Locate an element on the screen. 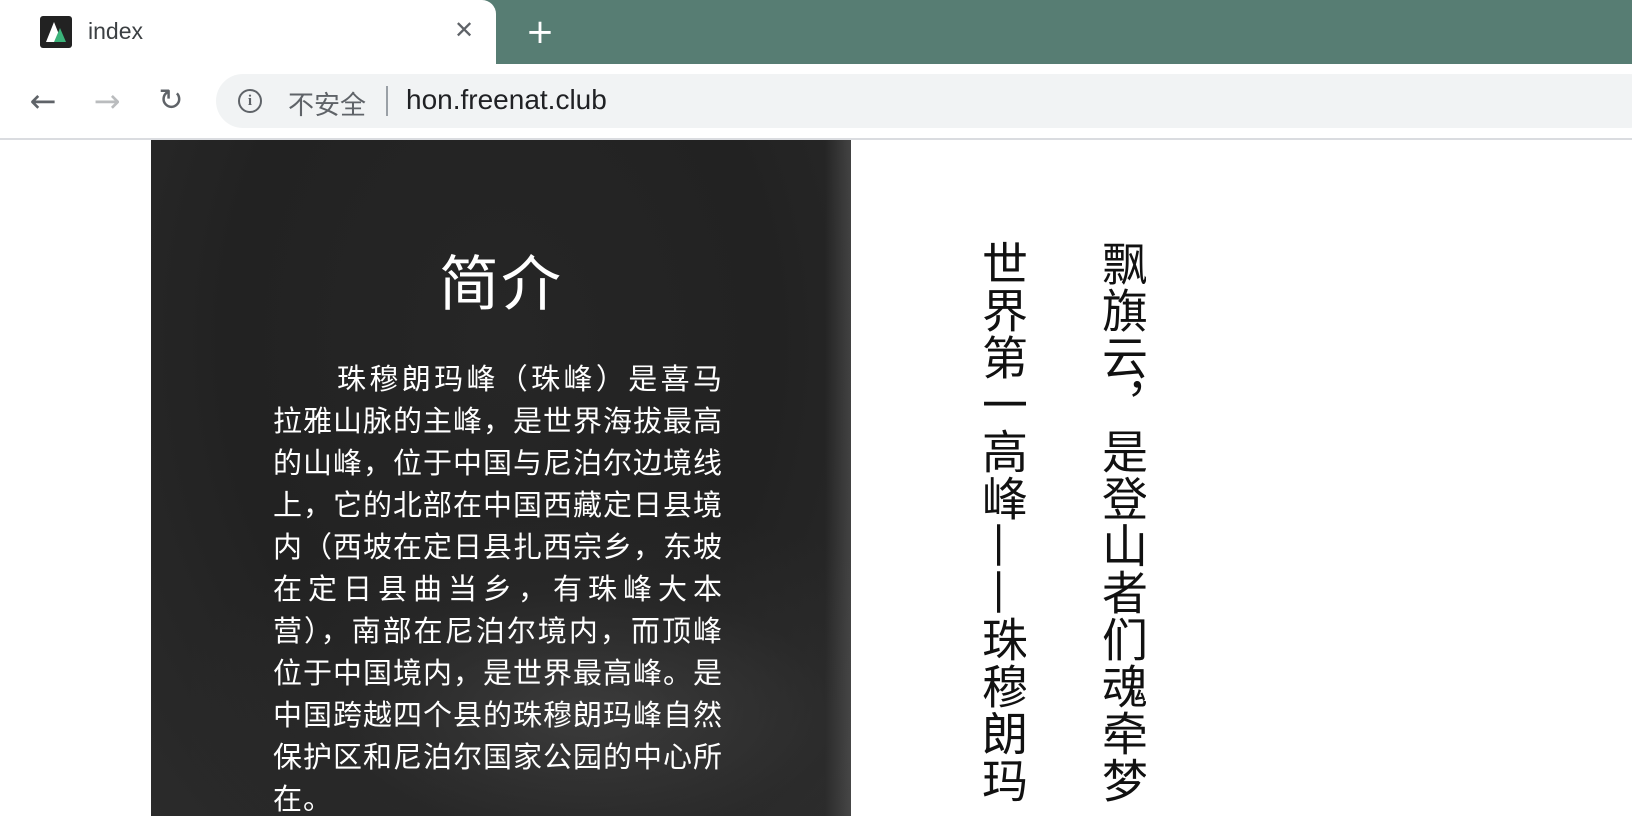  url-text: hon.freenat.club is located at coordinates (506, 100).